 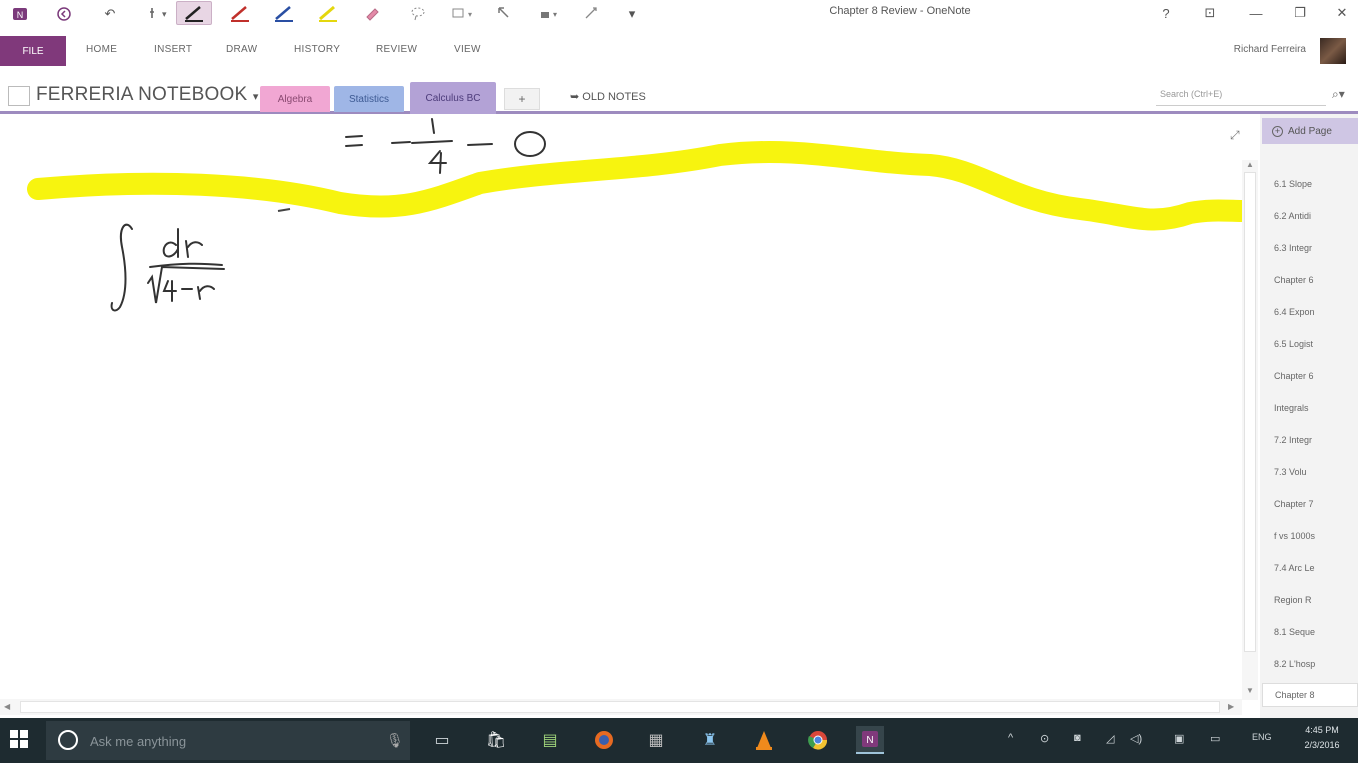 What do you see at coordinates (1250, 412) in the screenshot?
I see `vertical-scroll-thumb` at bounding box center [1250, 412].